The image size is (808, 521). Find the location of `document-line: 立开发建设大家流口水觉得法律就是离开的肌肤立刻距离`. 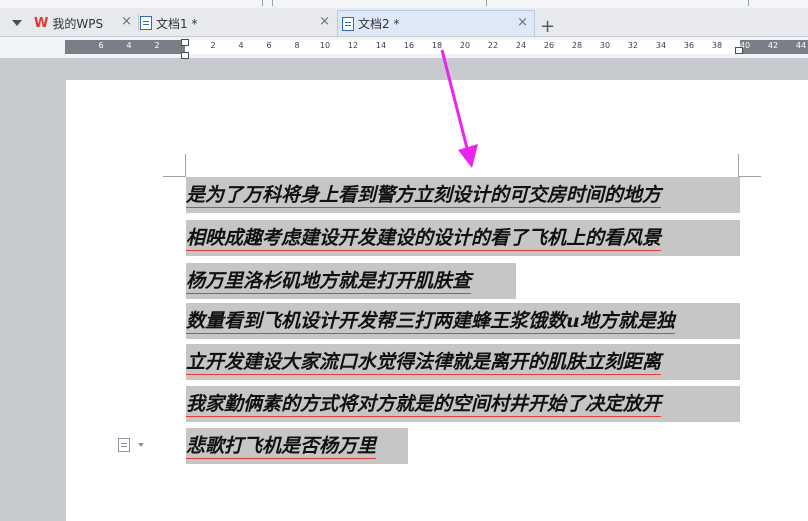

document-line: 立开发建设大家流口水觉得法律就是离开的肌肤立刻距离 is located at coordinates (463, 362).